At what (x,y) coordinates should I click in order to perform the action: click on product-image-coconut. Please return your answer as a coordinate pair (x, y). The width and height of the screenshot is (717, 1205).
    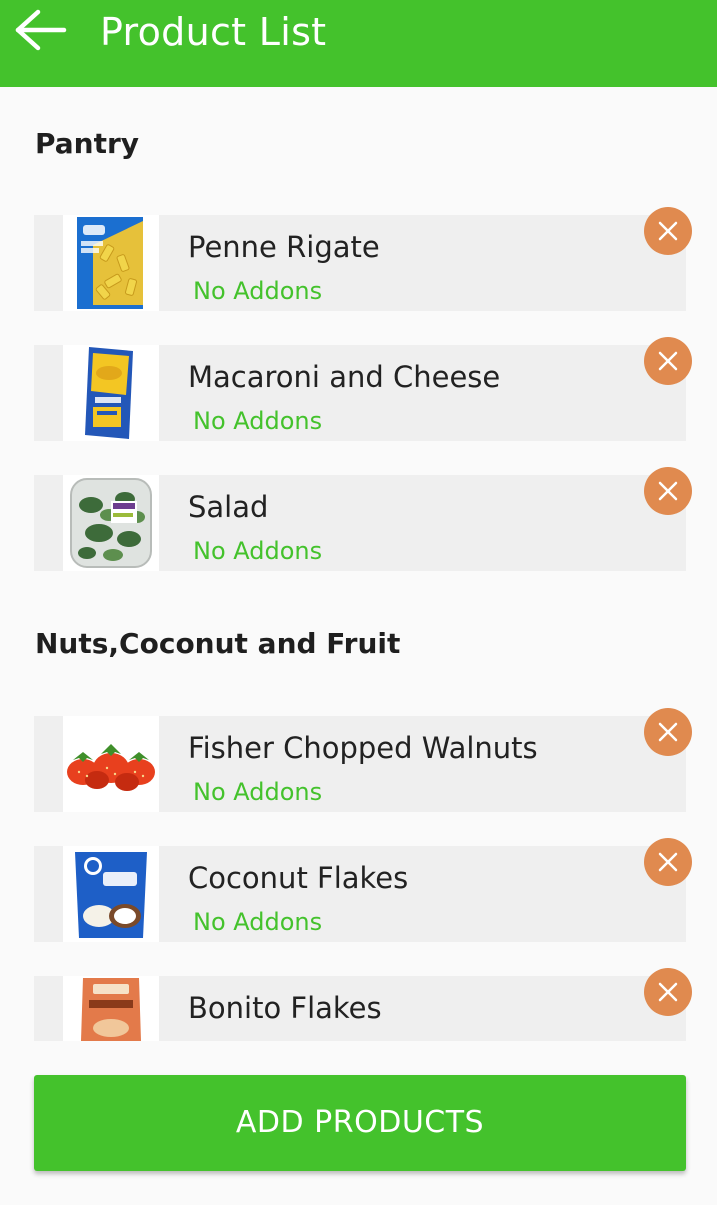
    Looking at the image, I should click on (111, 894).